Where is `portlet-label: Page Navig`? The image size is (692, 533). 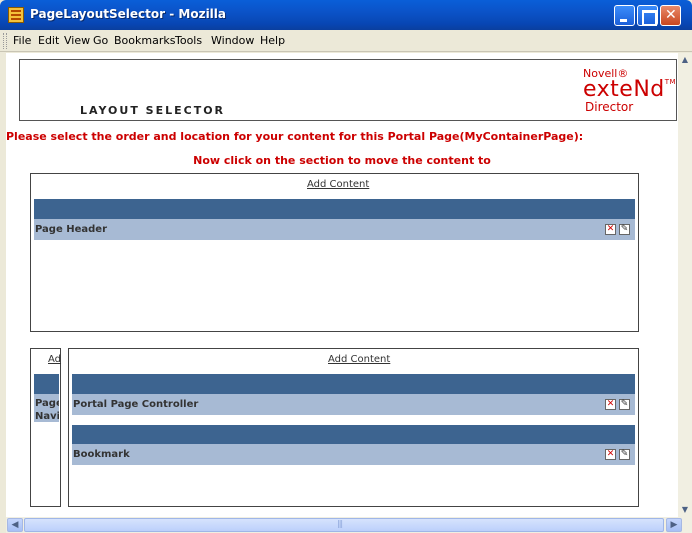
portlet-label: Page Navig is located at coordinates (47, 410).